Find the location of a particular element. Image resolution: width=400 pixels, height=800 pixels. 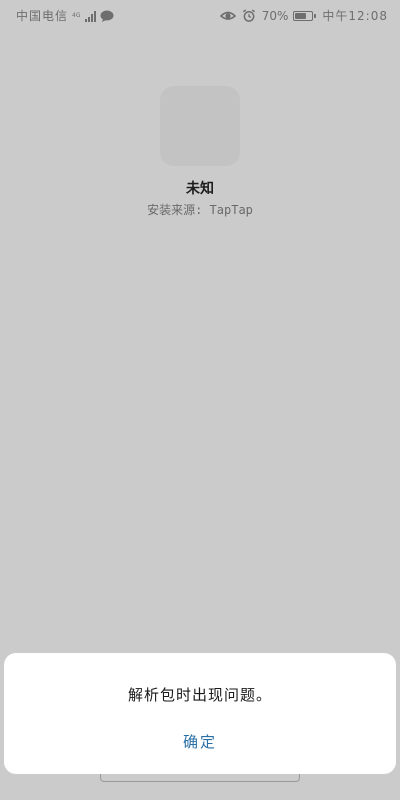

ok-button: 确定 is located at coordinates (200, 742).